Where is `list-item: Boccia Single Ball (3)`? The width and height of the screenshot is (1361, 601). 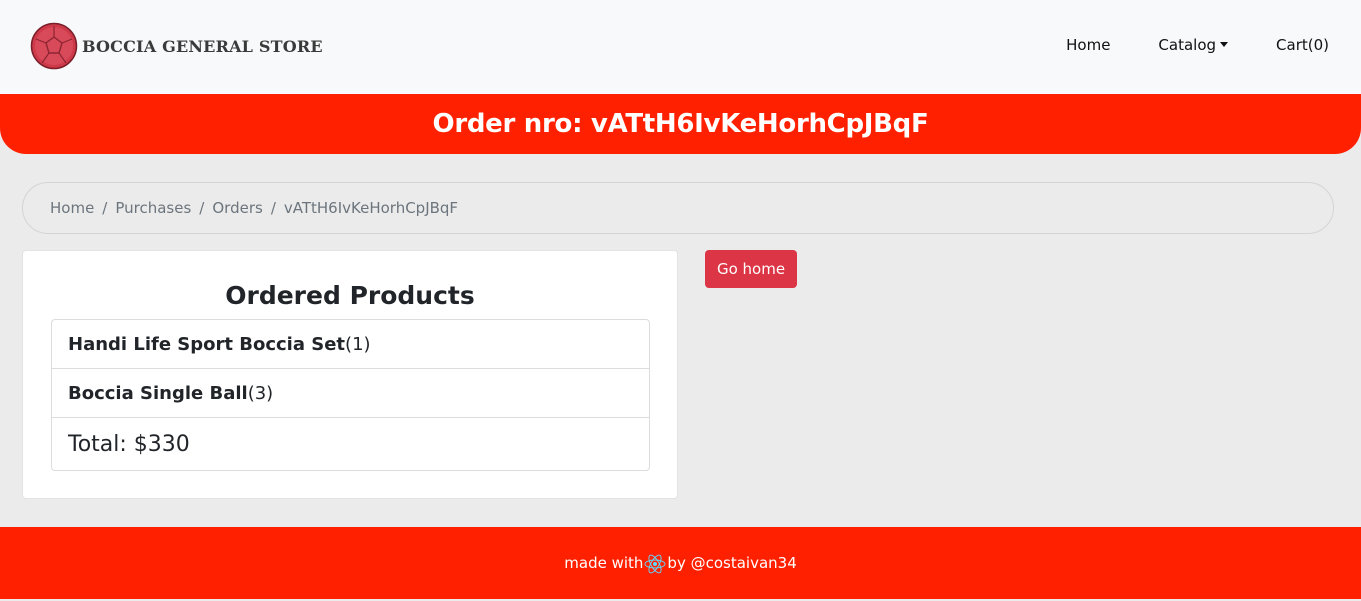
list-item: Boccia Single Ball (3) is located at coordinates (350, 393).